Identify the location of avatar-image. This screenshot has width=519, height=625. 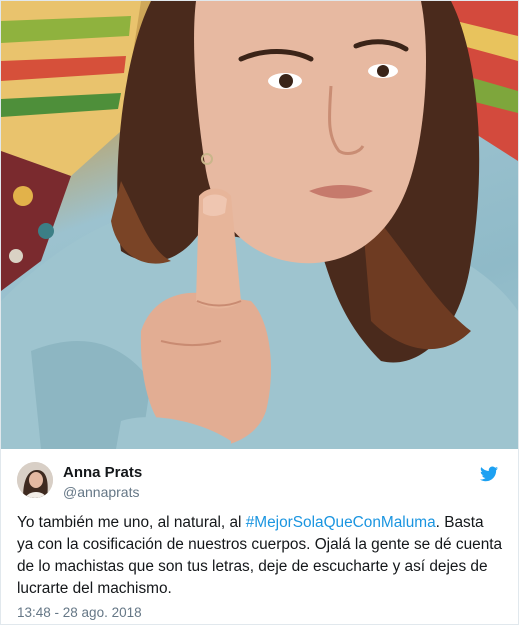
(35, 480).